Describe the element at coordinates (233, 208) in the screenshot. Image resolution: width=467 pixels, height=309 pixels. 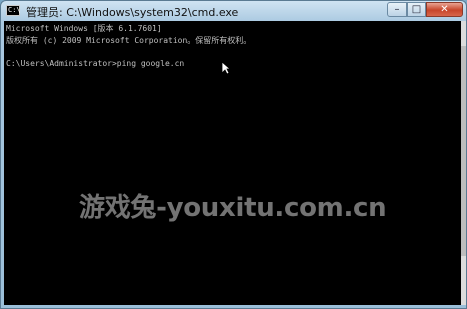
I see `watermark-text: 游戏兔-youxitu.com.cn` at that location.